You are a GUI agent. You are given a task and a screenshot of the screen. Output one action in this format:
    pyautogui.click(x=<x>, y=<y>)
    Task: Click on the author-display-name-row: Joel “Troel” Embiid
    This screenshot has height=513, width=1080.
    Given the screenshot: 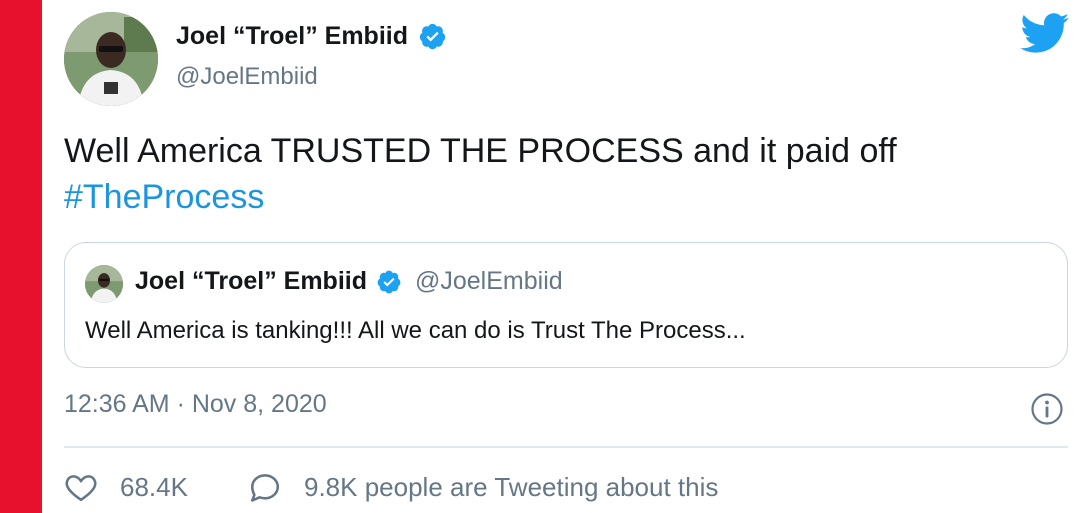 What is the action you would take?
    pyautogui.click(x=311, y=36)
    